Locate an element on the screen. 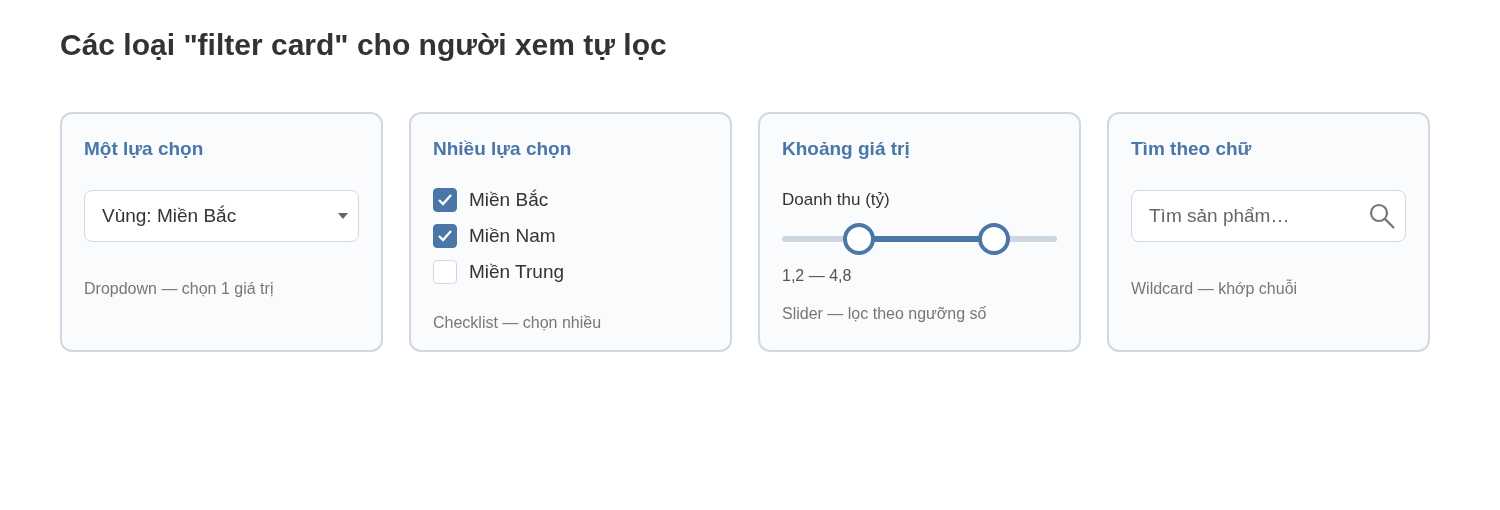  card-note: Checklist — chọn nhiều is located at coordinates (517, 323).